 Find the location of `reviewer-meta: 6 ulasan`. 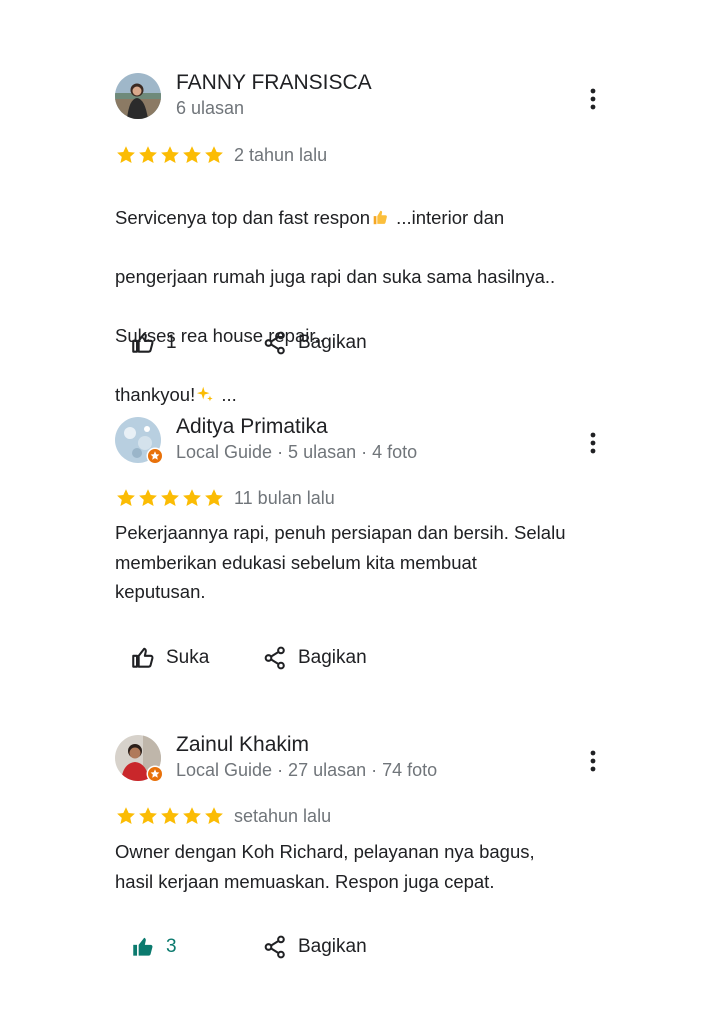

reviewer-meta: 6 ulasan is located at coordinates (210, 108).